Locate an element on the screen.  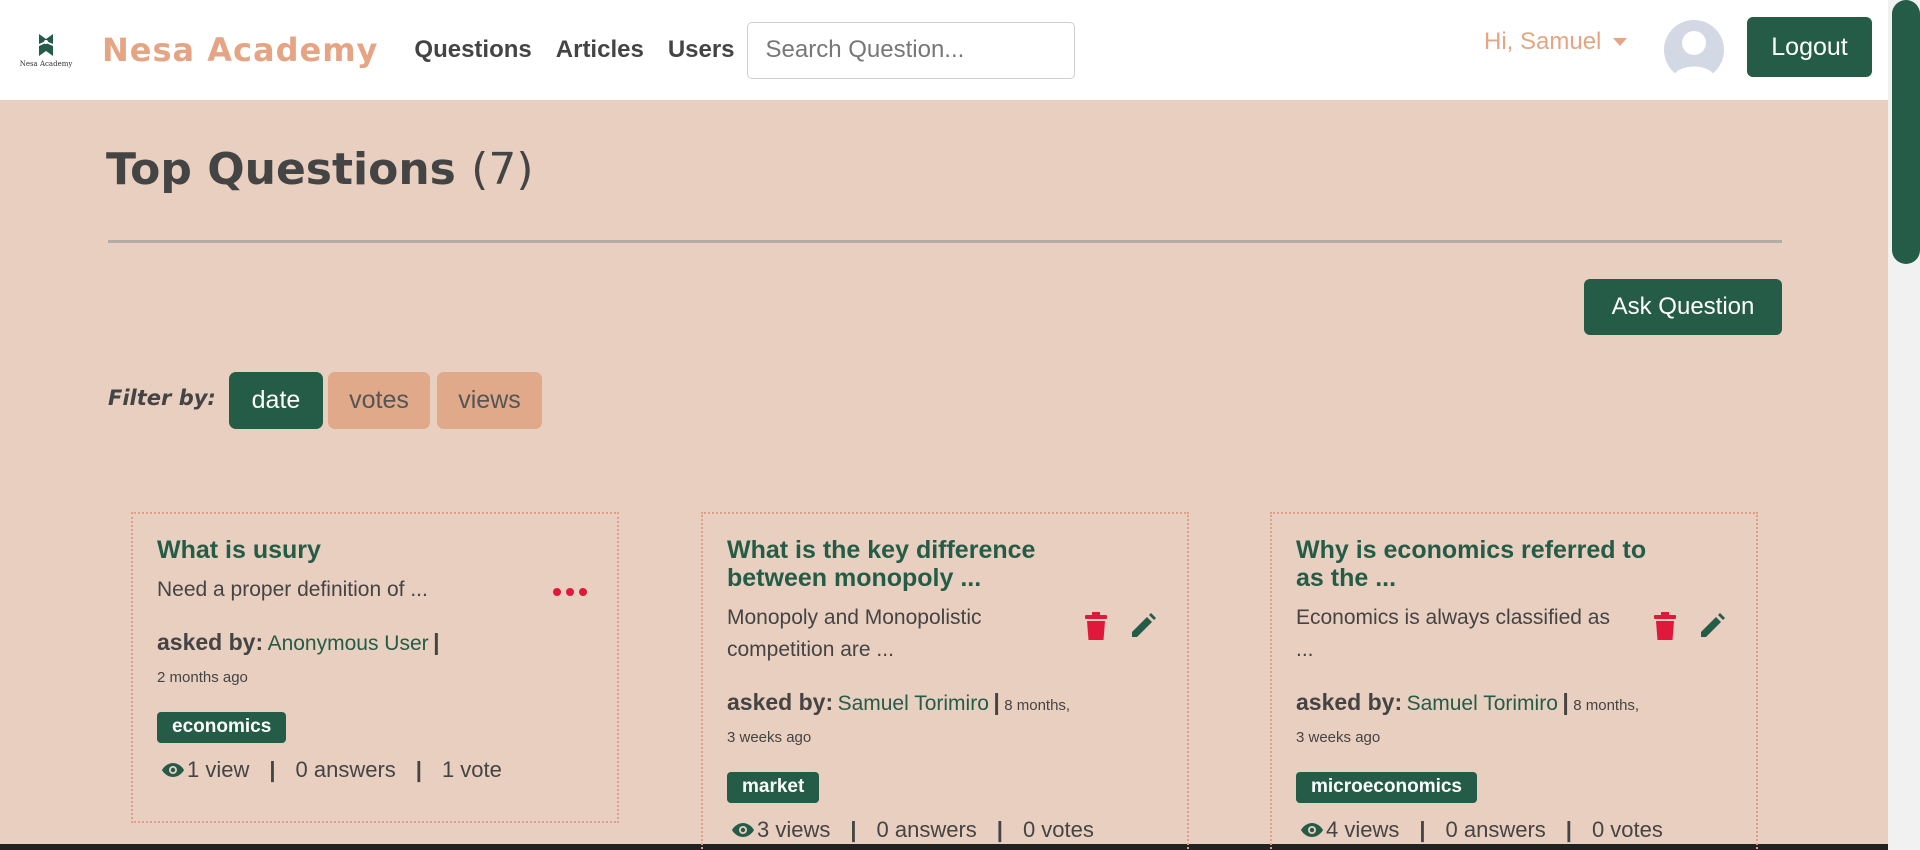
greeting-text: Hi, Samuel is located at coordinates (1543, 41).